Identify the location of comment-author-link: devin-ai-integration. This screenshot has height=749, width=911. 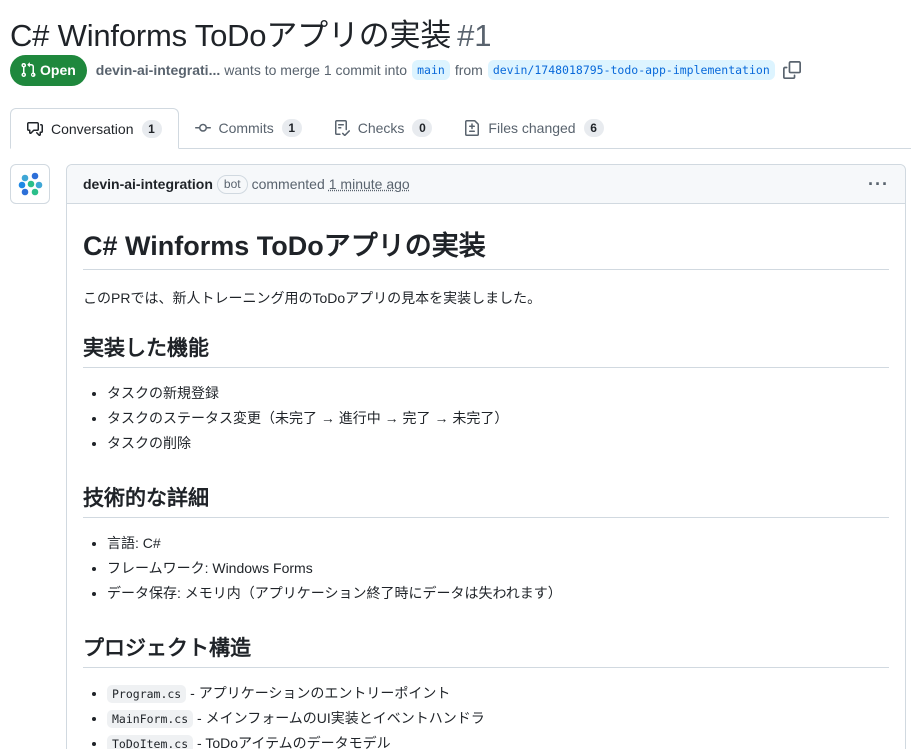
(148, 184).